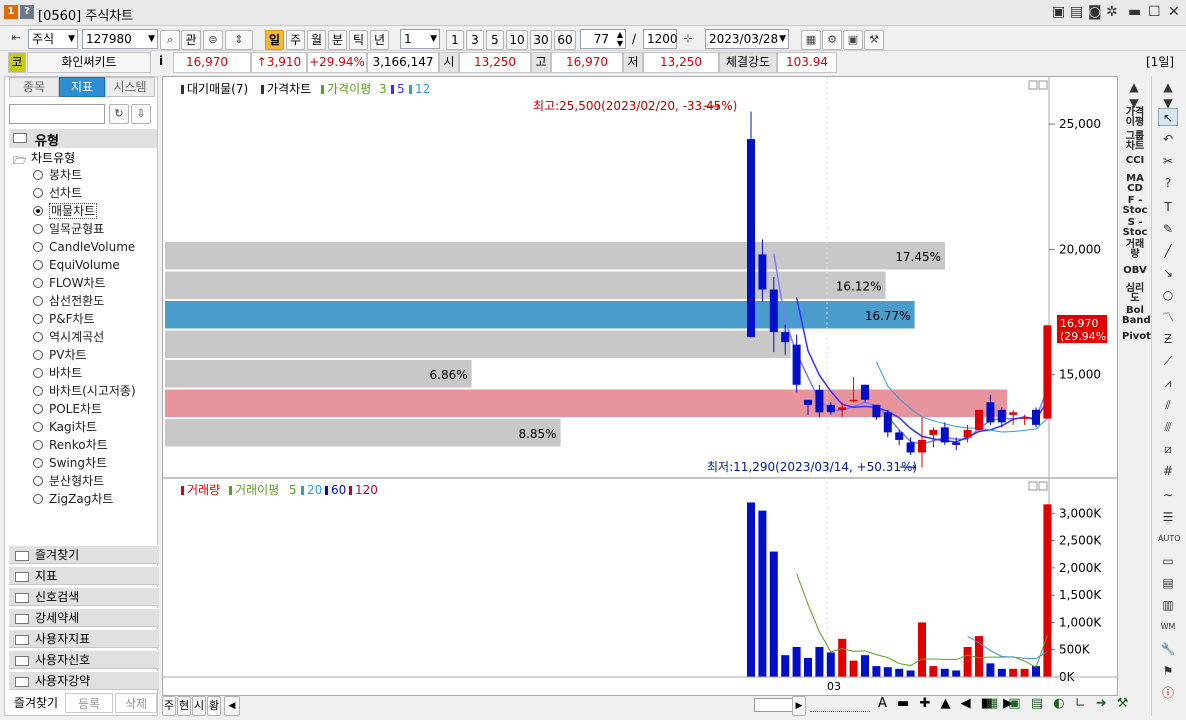  I want to click on back-arrows-icon: ⇤, so click(16, 39).